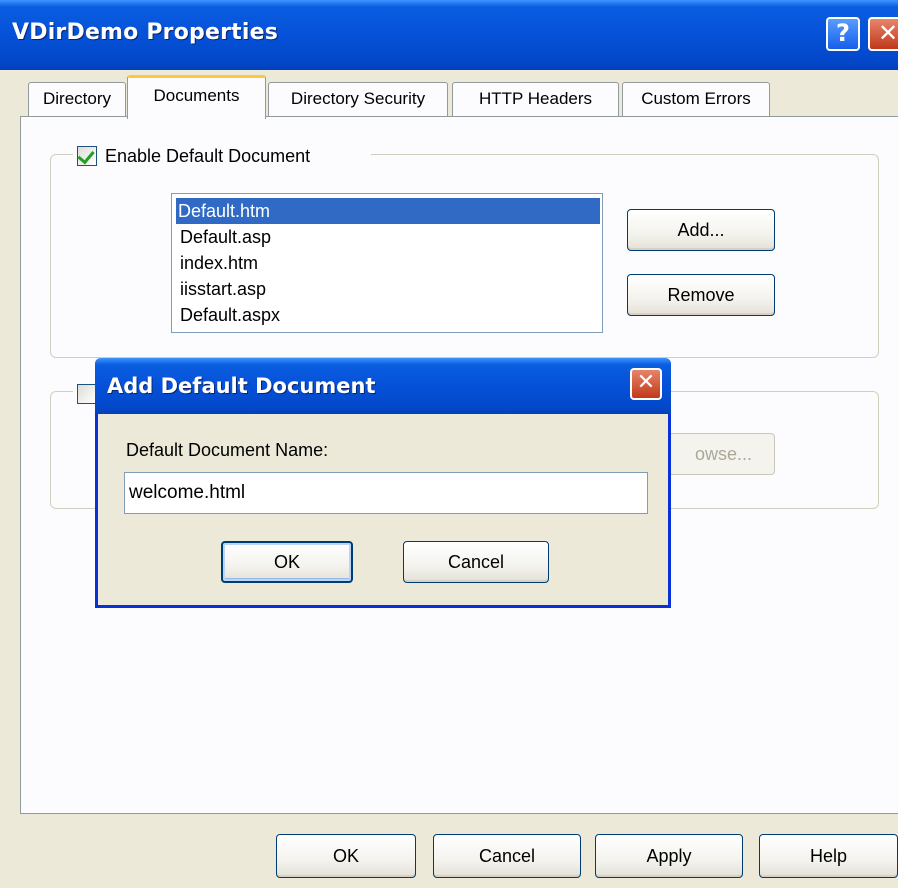 The image size is (898, 888). I want to click on window-titlebar: VDirDemo Properties ? ✕, so click(449, 35).